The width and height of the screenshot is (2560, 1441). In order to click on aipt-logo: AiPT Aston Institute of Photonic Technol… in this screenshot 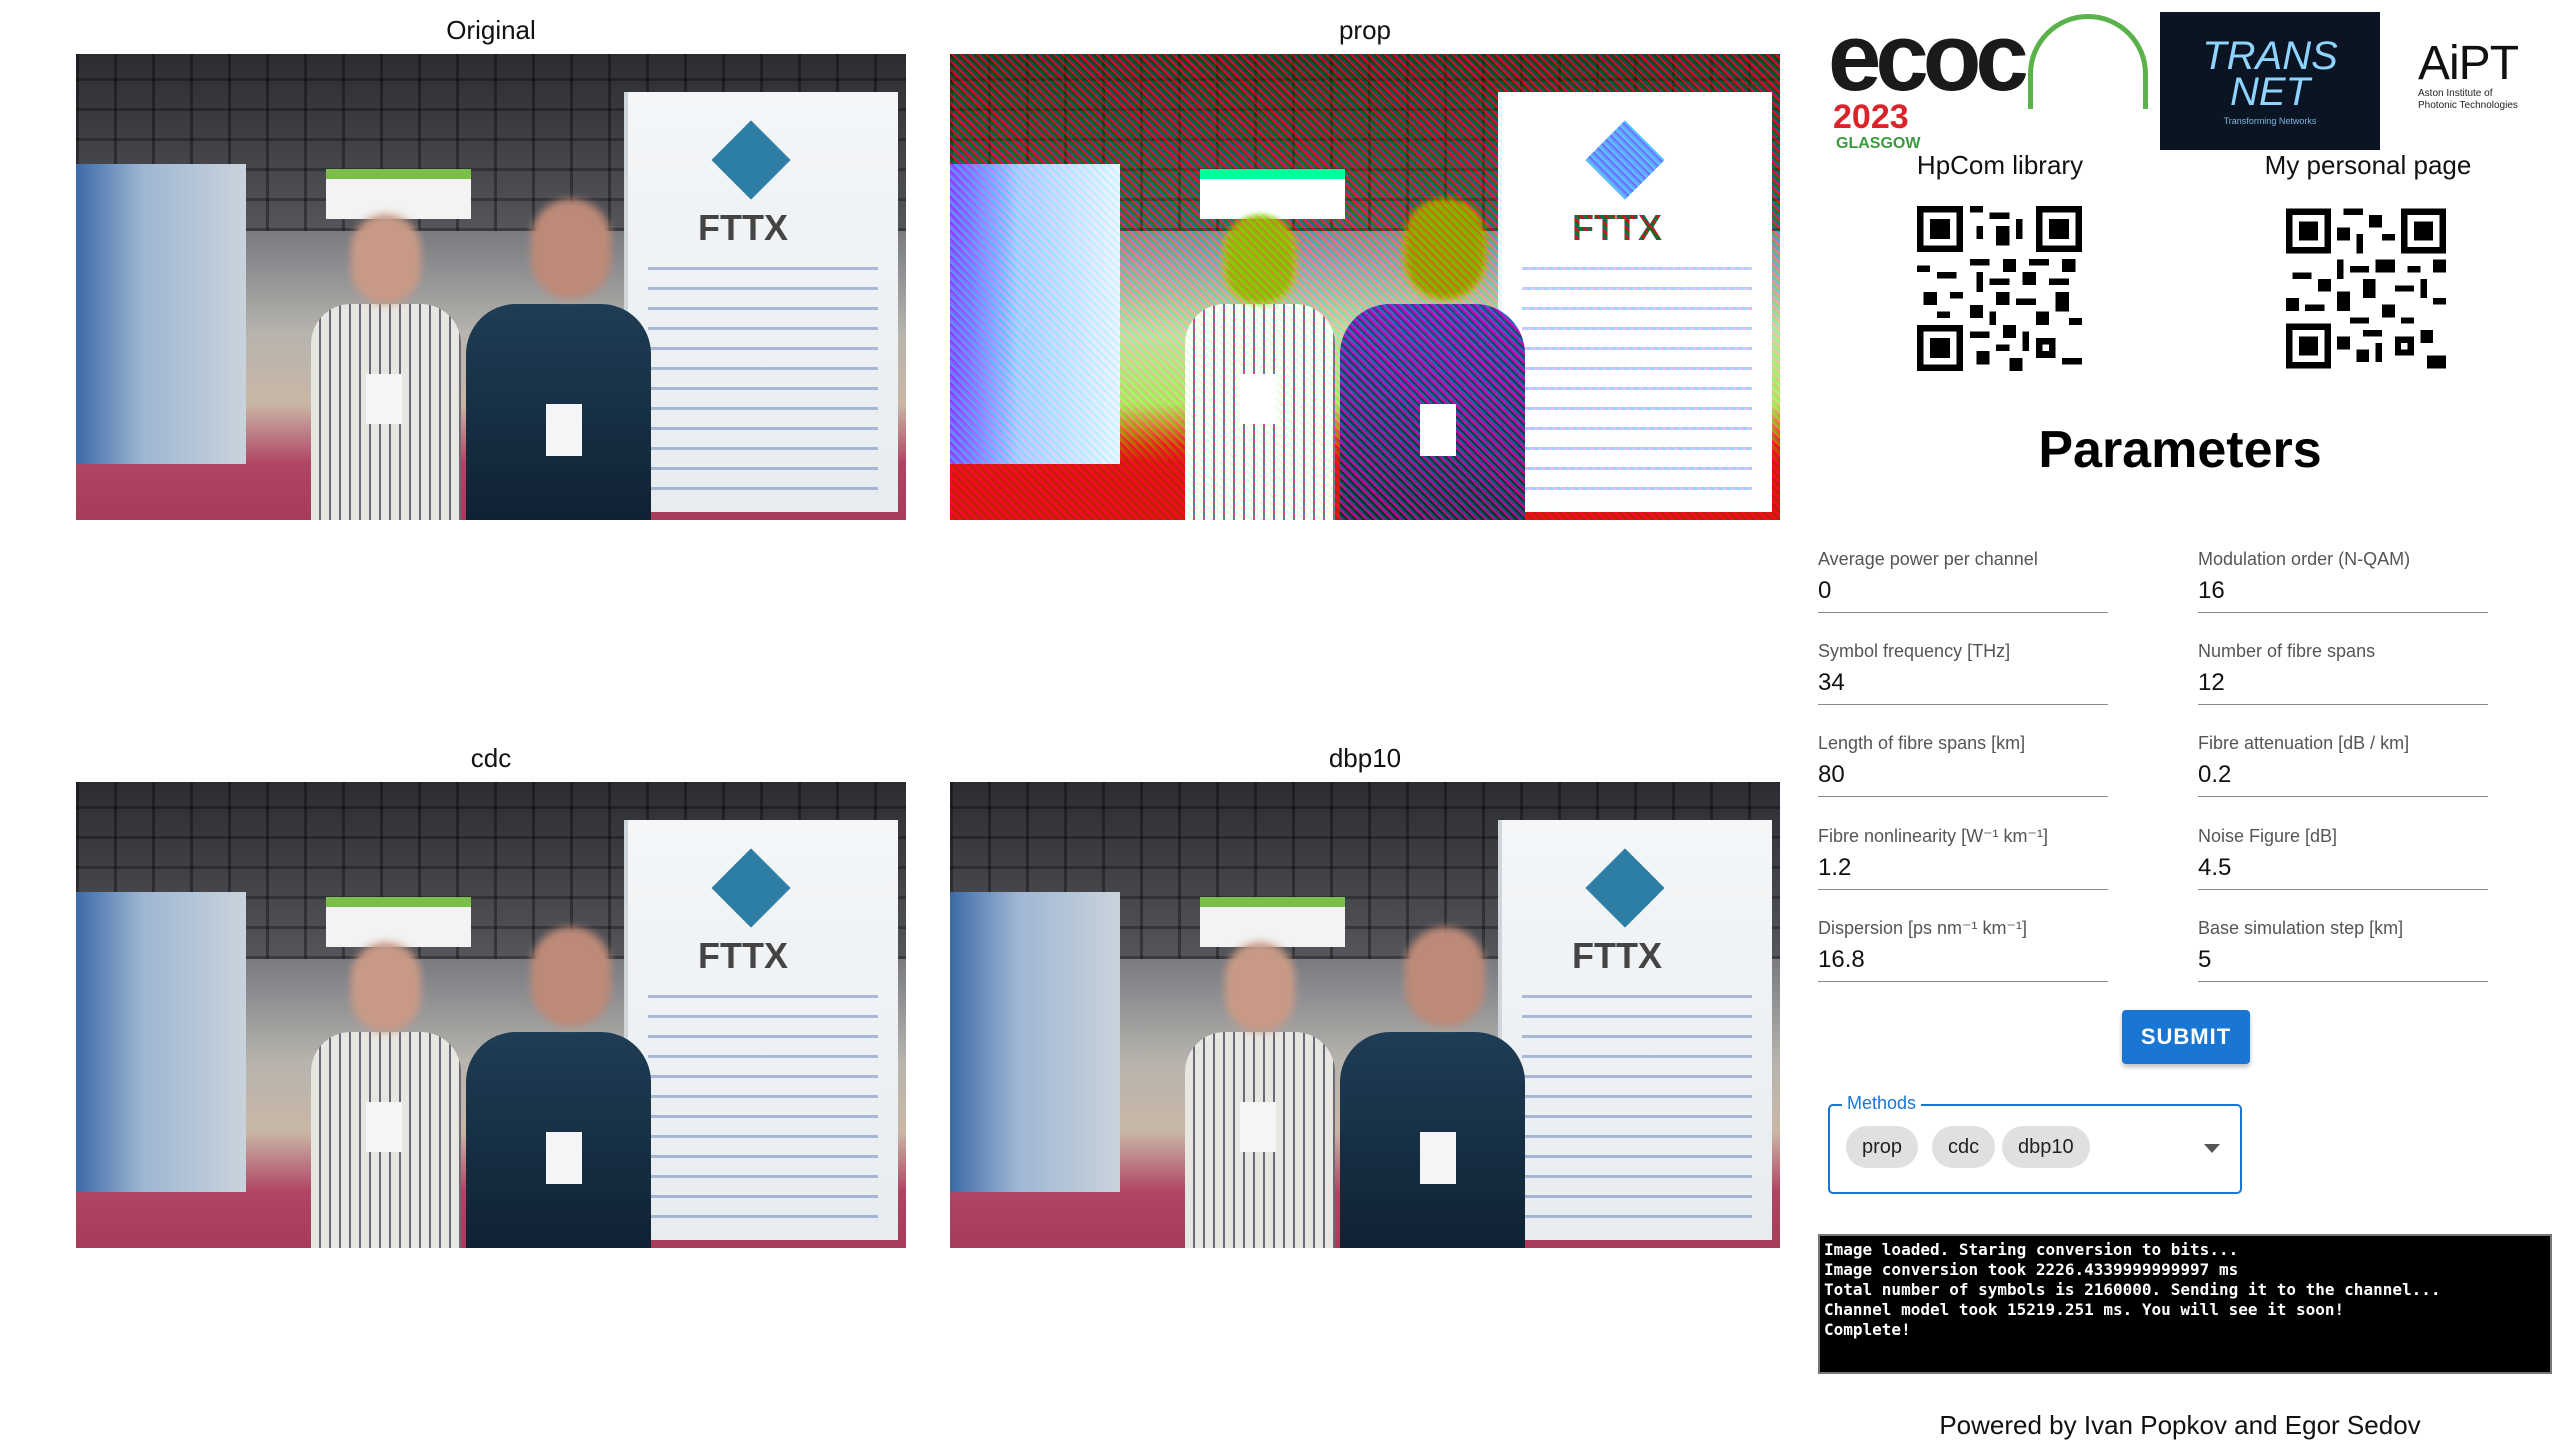, I will do `click(2483, 85)`.